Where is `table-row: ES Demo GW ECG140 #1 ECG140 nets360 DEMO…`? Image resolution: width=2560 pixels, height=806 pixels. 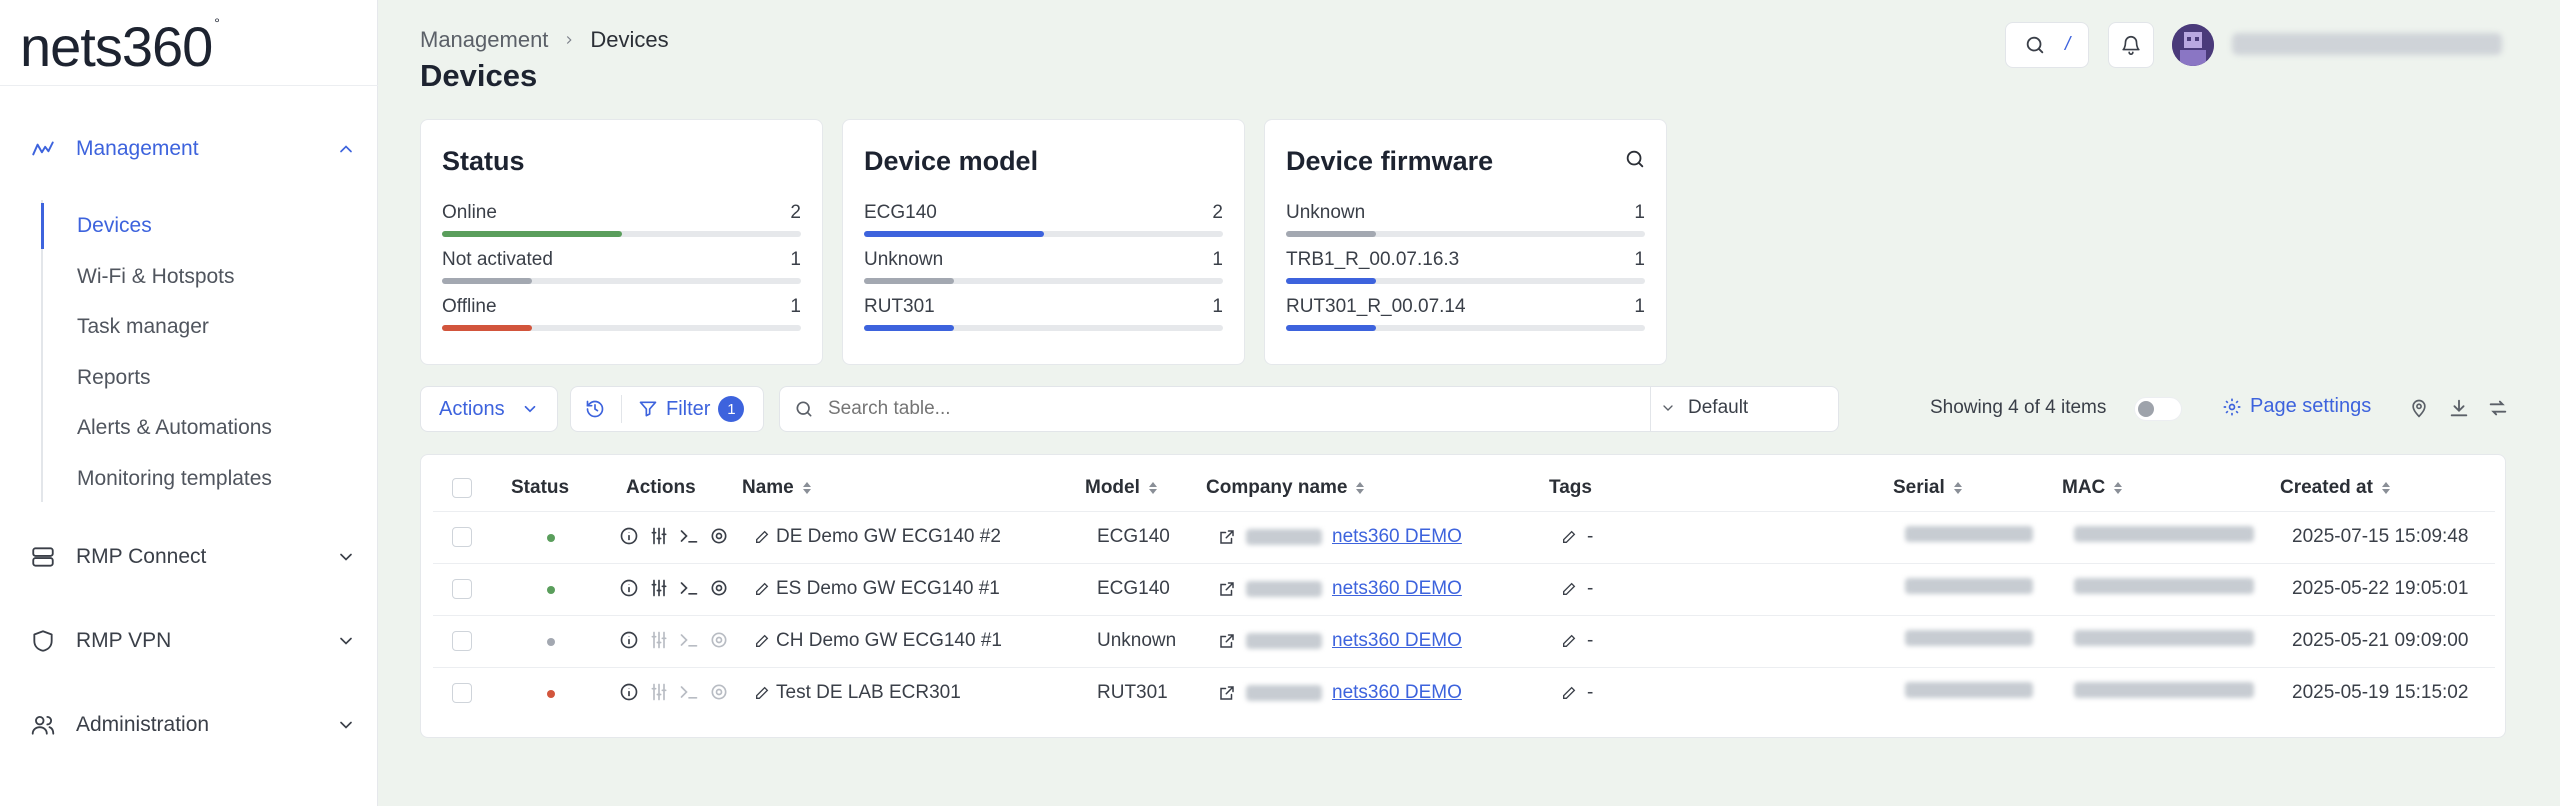
table-row: ES Demo GW ECG140 #1 ECG140 nets360 DEMO… is located at coordinates (1464, 589).